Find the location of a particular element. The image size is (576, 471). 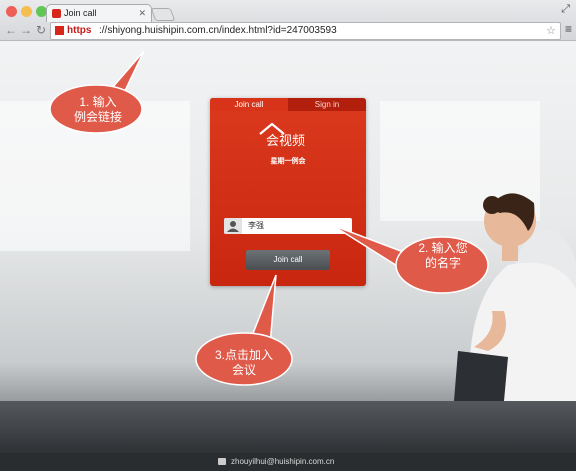

tab-sign-in: Sign in is located at coordinates (327, 104).